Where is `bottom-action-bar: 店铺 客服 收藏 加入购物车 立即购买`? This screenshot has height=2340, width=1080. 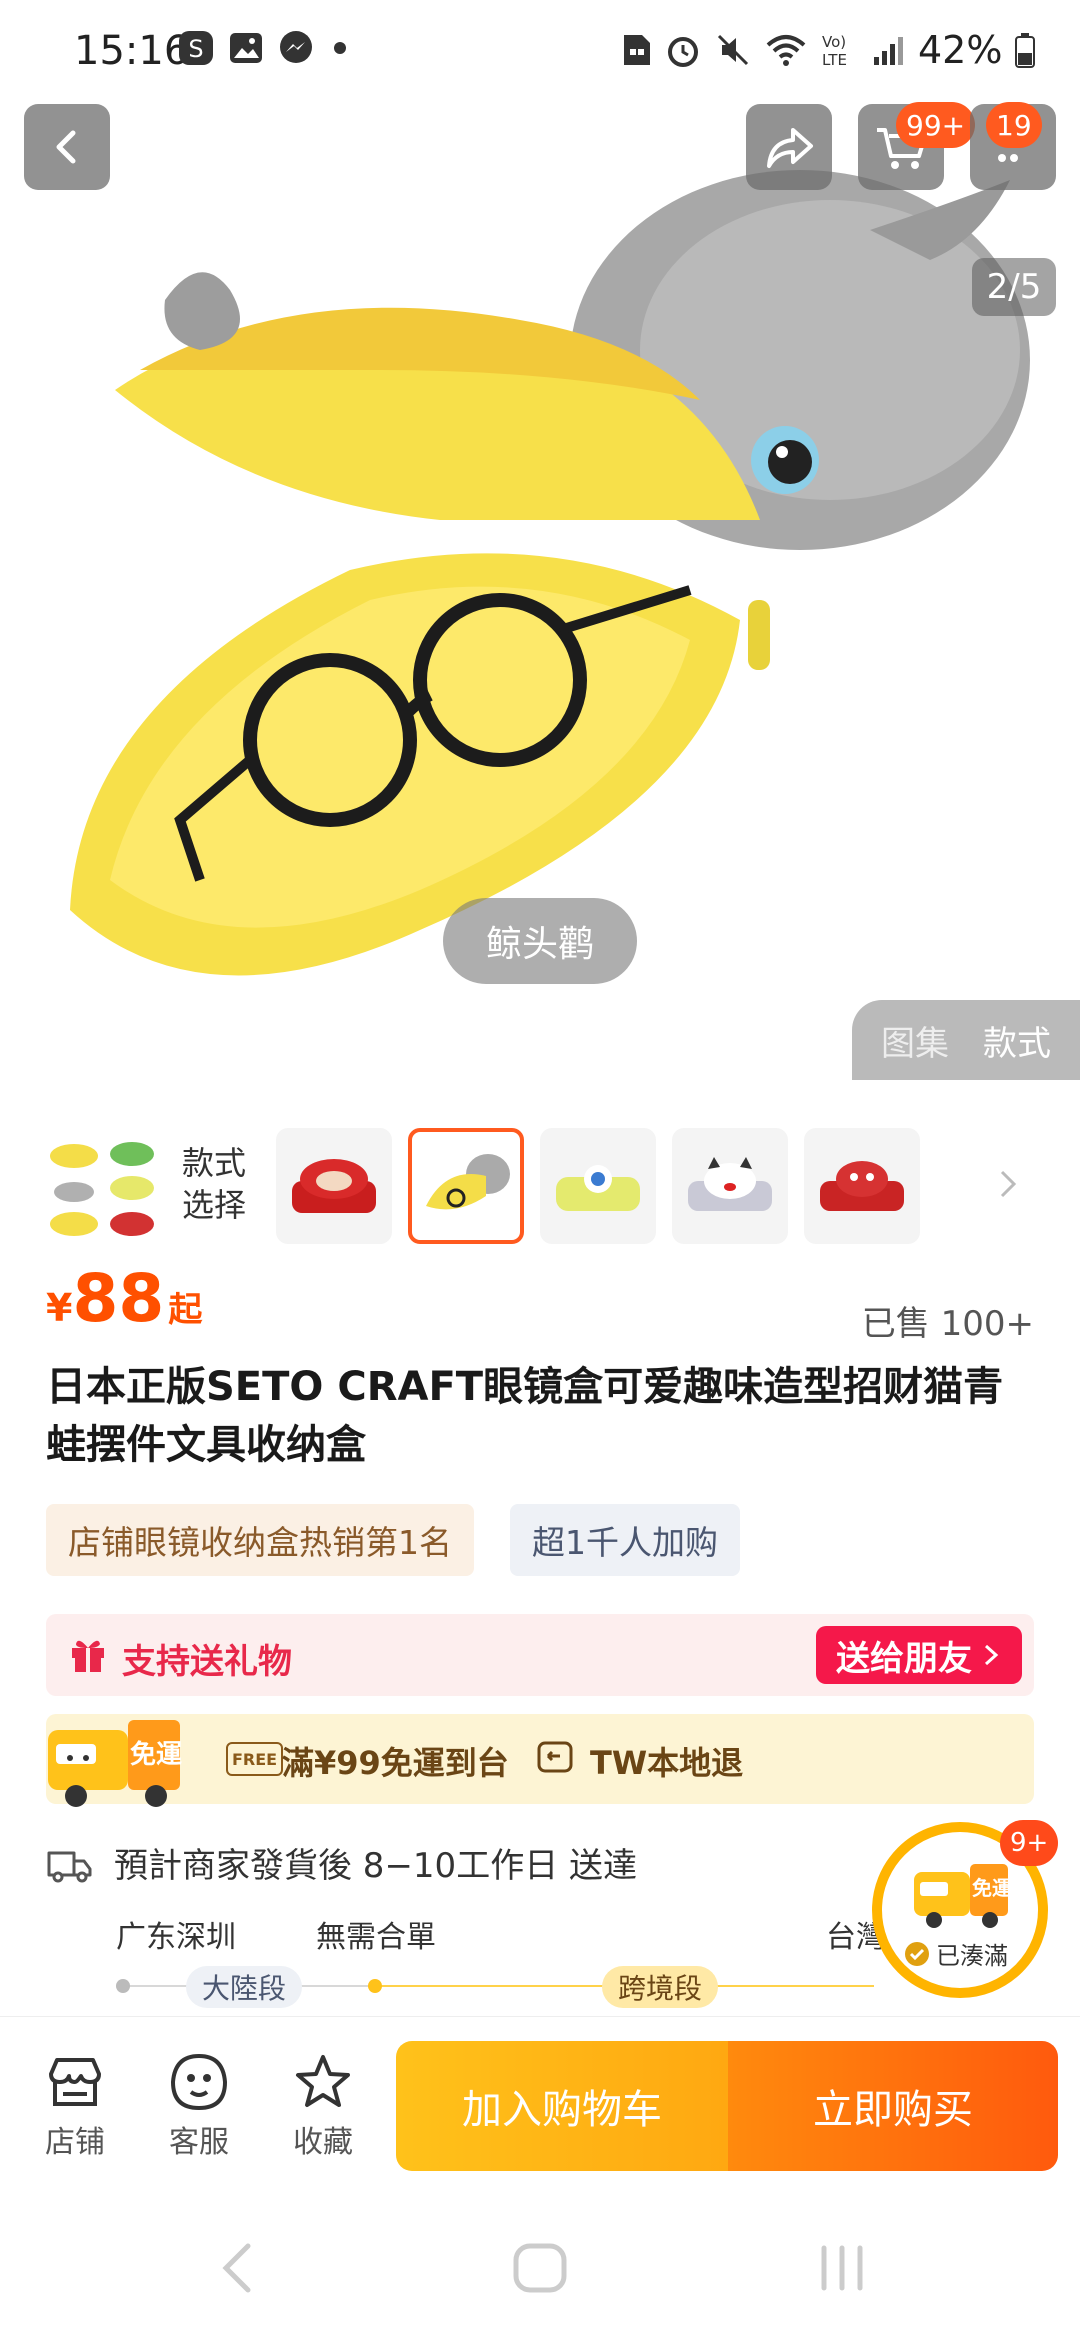
bottom-action-bar: 店铺 客服 收藏 加入购物车 立即购买 is located at coordinates (540, 2101).